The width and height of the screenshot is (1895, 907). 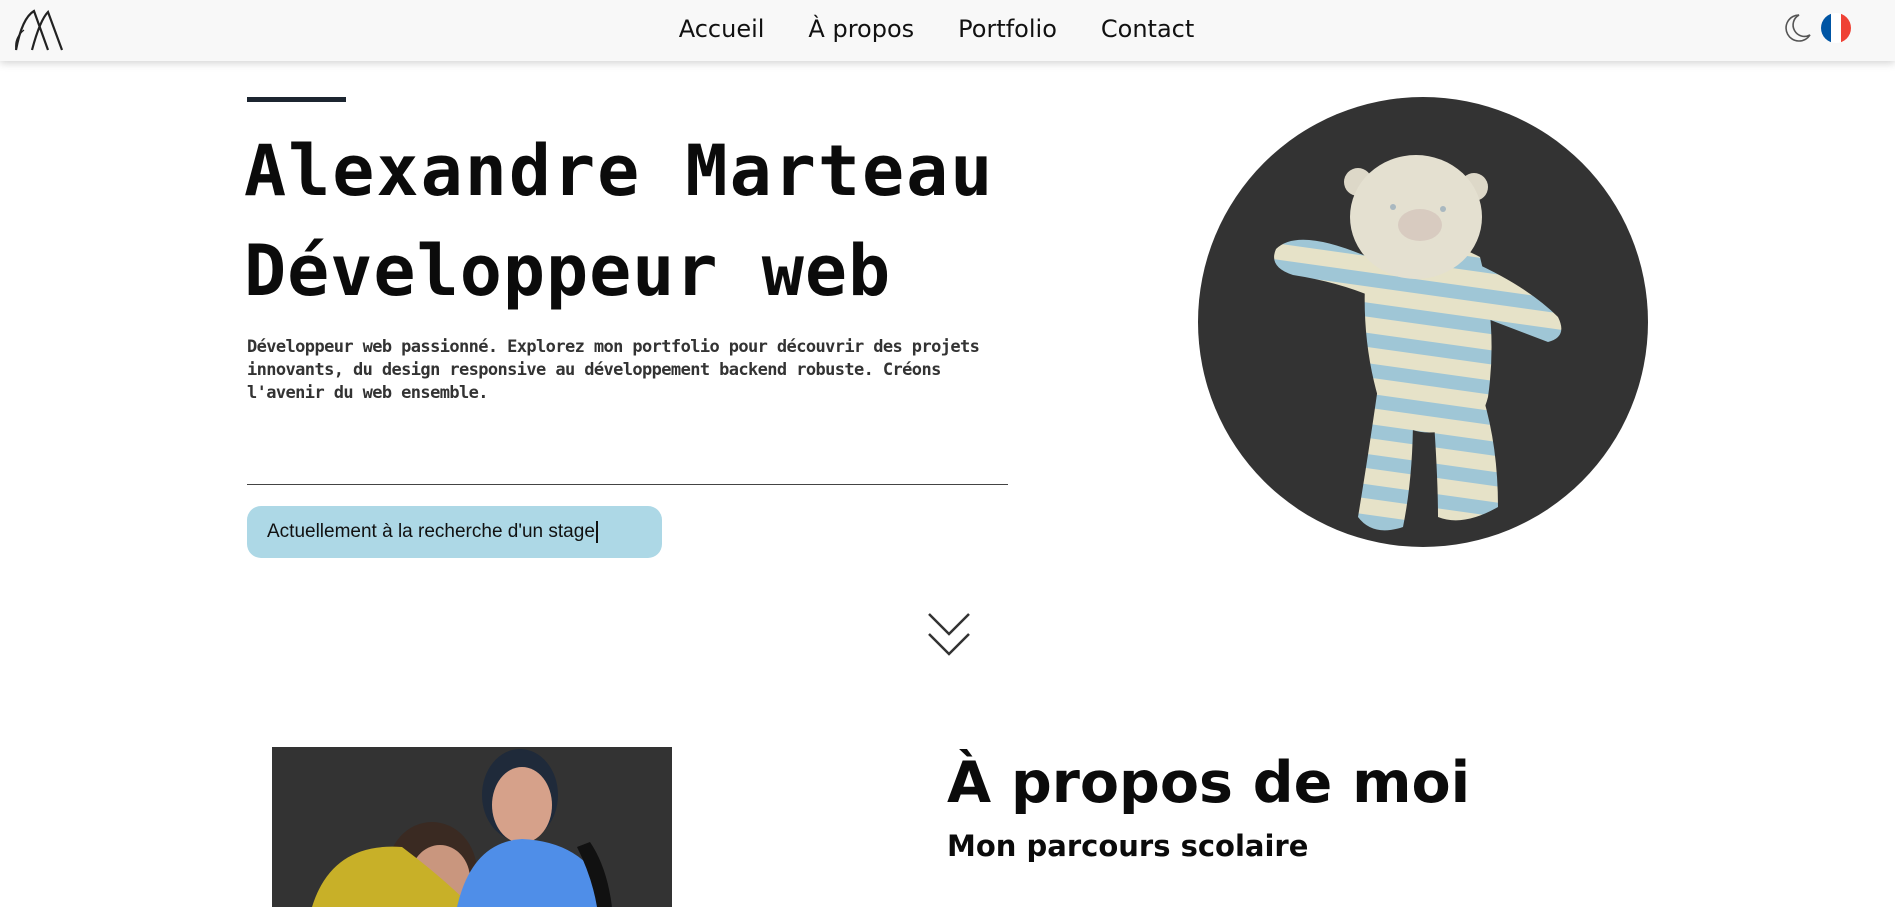 What do you see at coordinates (1128, 846) in the screenshot?
I see `about-subtitle: Mon parcours scolaire` at bounding box center [1128, 846].